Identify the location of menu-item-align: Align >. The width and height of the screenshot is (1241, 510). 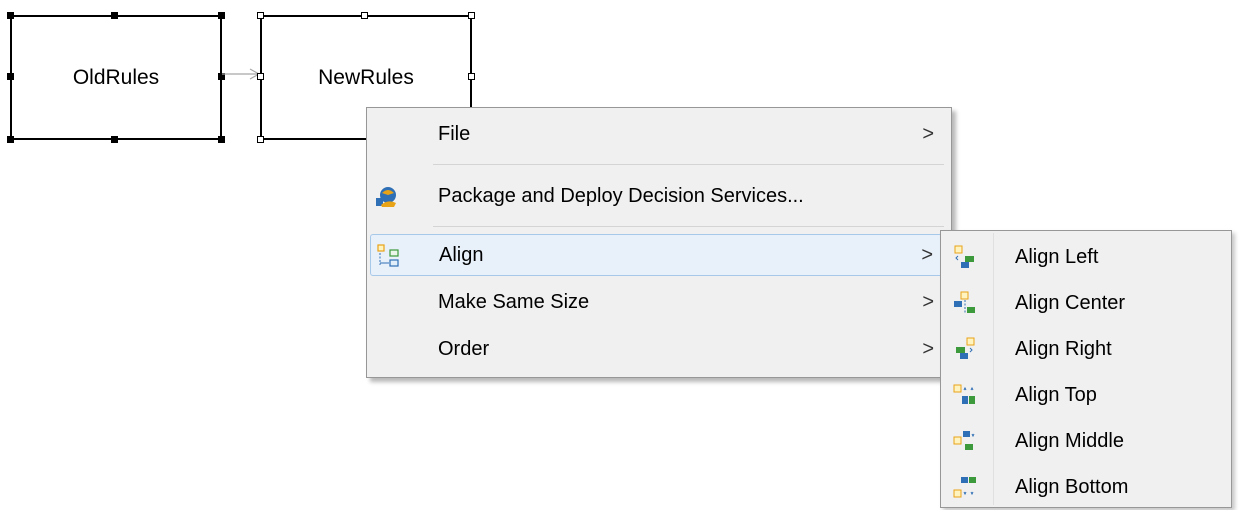
(659, 255).